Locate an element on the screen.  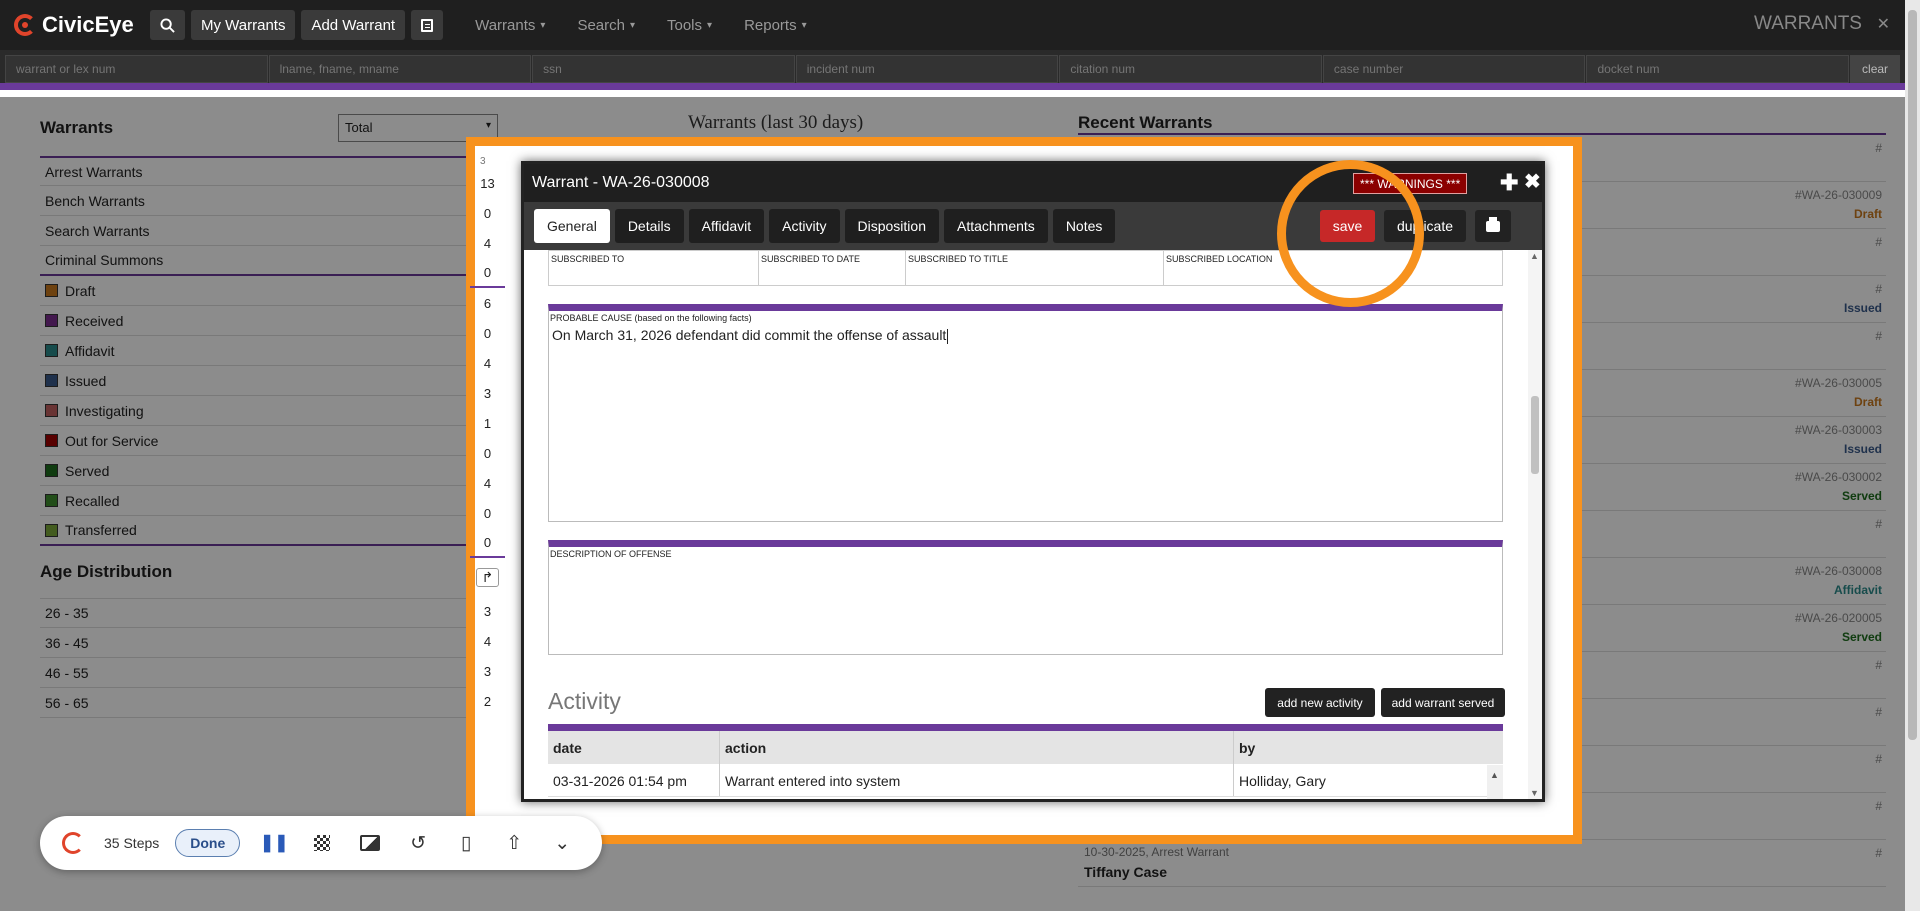
tab-activity: Activity is located at coordinates (804, 226).